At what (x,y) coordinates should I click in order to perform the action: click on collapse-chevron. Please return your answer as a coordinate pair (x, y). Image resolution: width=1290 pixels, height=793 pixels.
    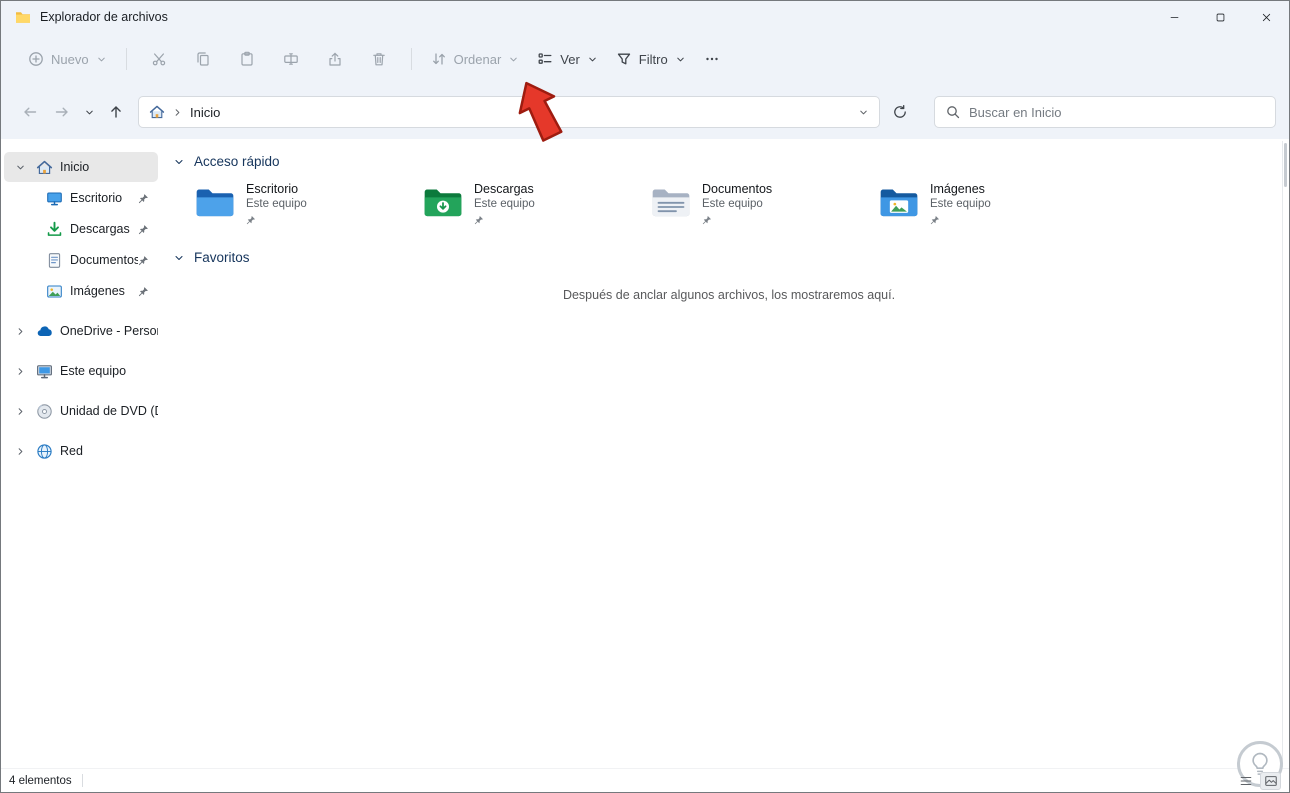
    Looking at the image, I should click on (20, 167).